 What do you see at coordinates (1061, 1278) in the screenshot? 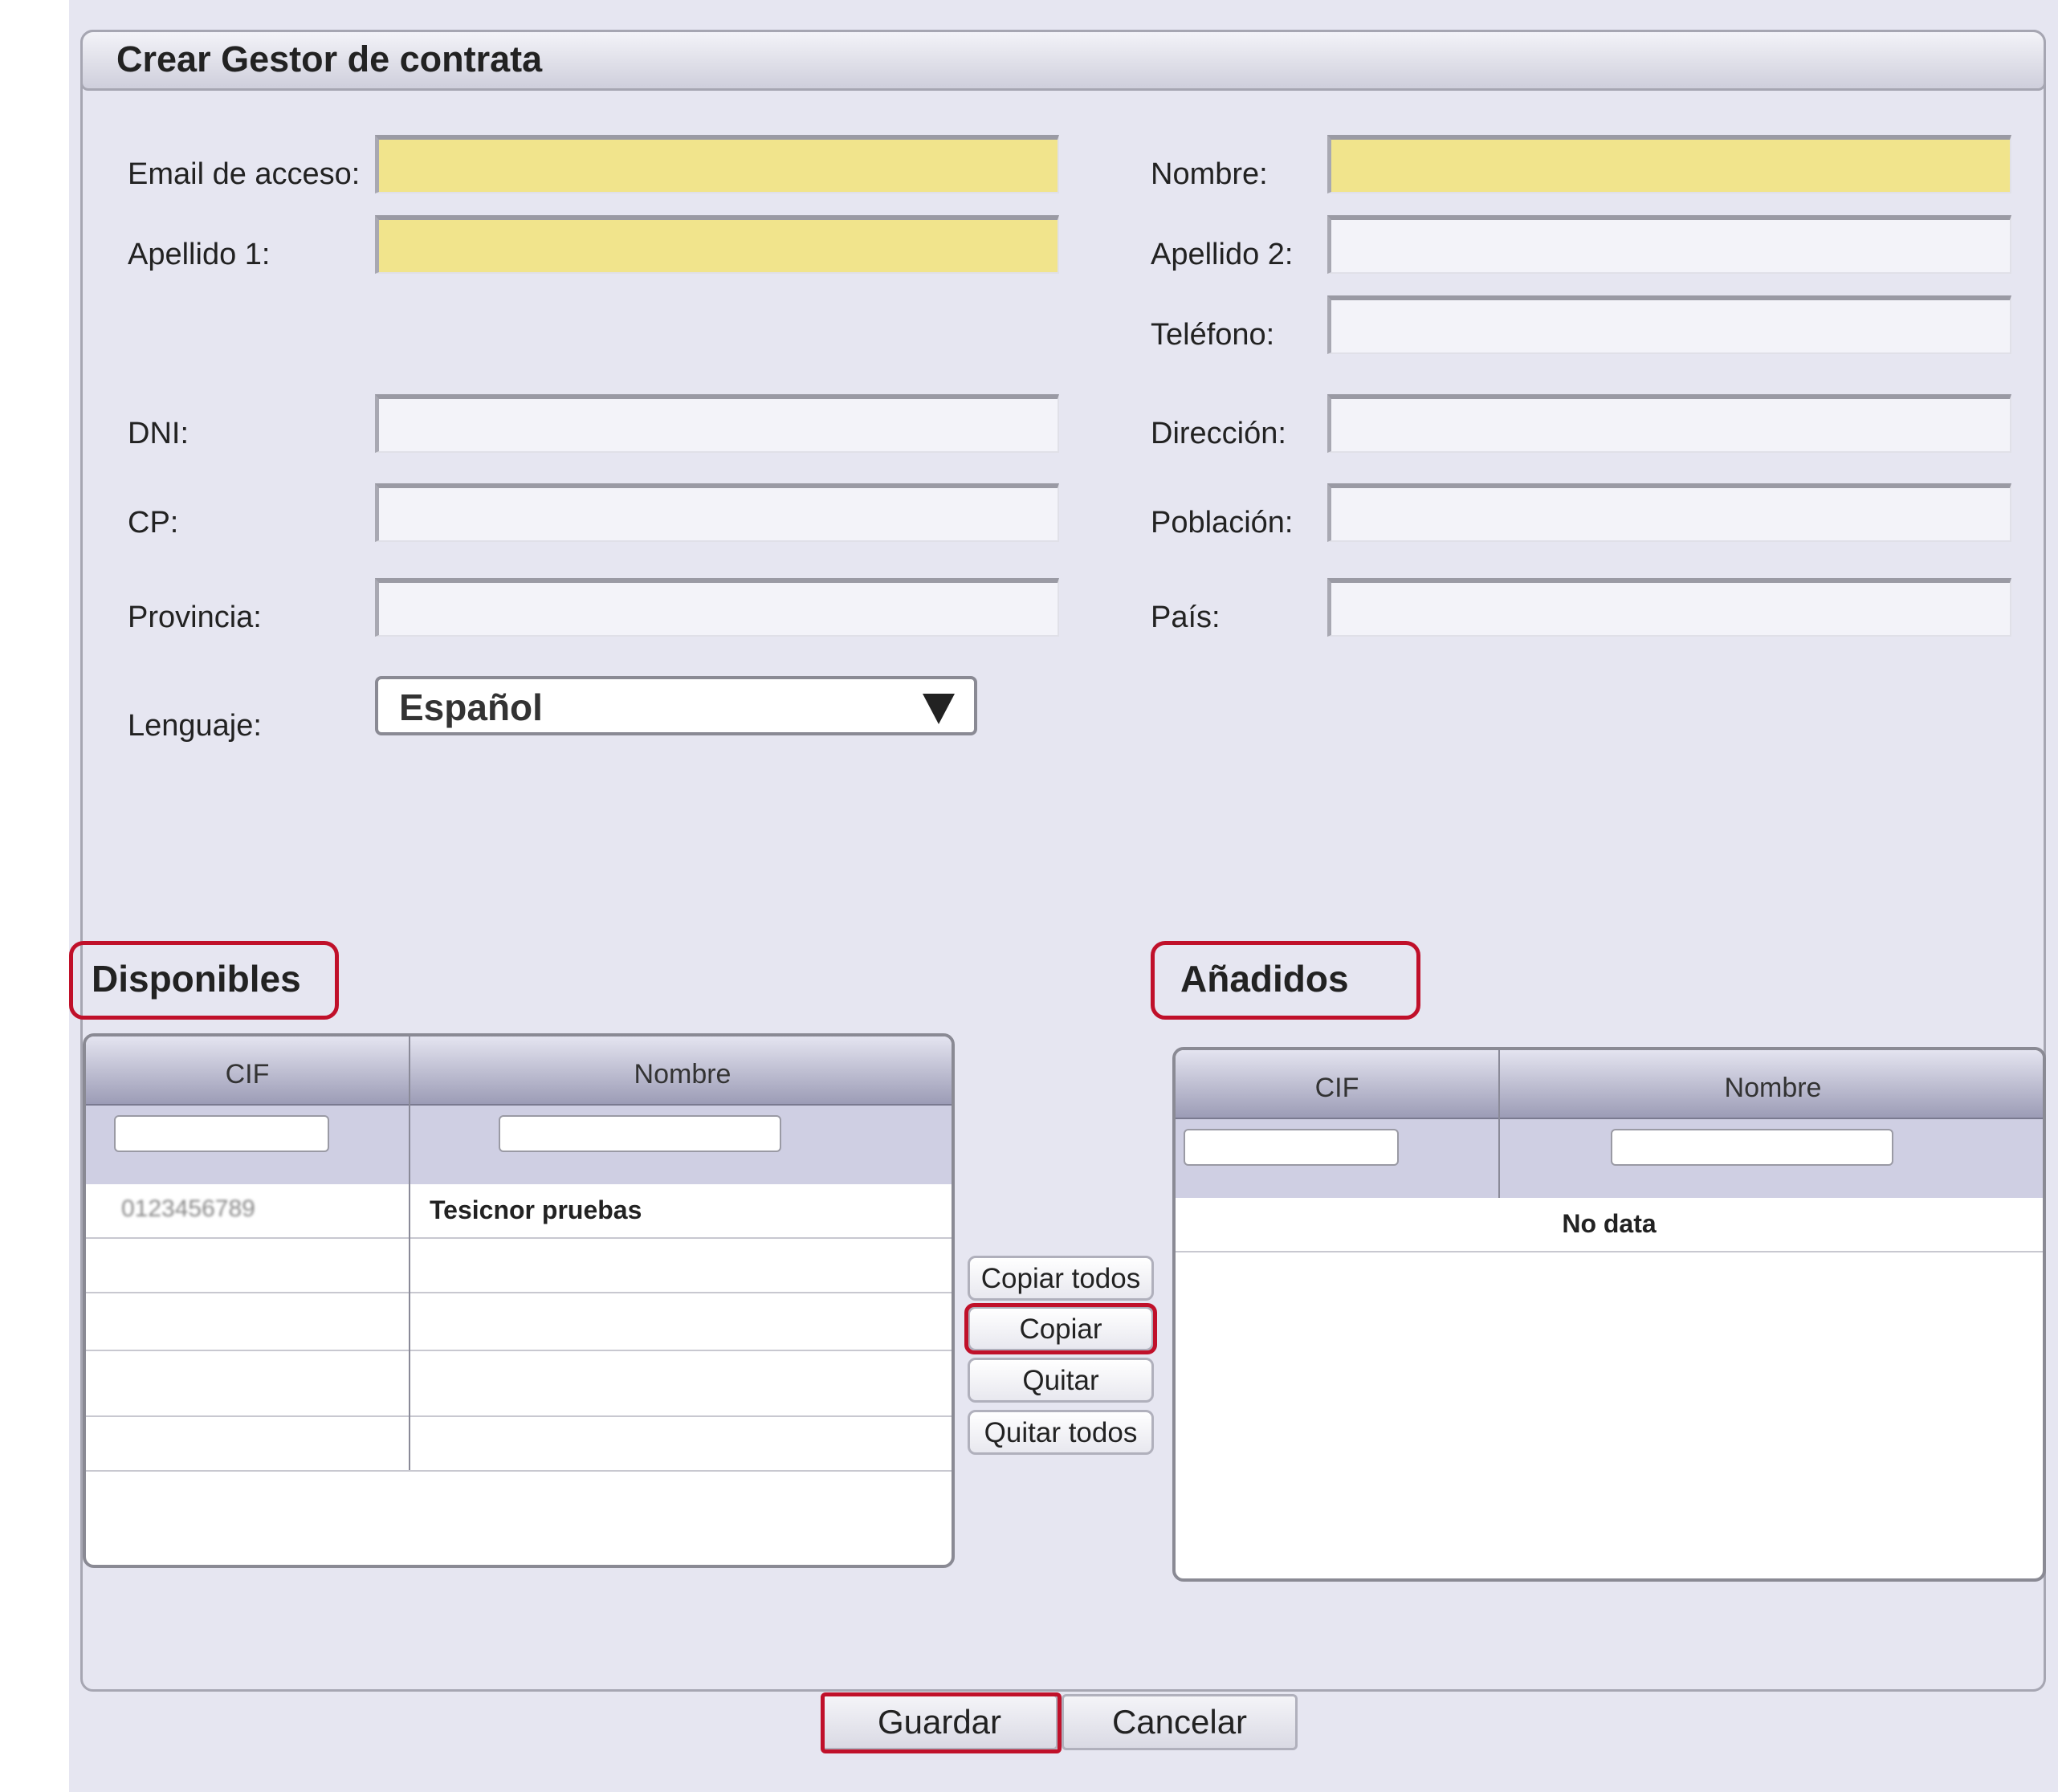
I see `copiar-todos-button: Copiar todos` at bounding box center [1061, 1278].